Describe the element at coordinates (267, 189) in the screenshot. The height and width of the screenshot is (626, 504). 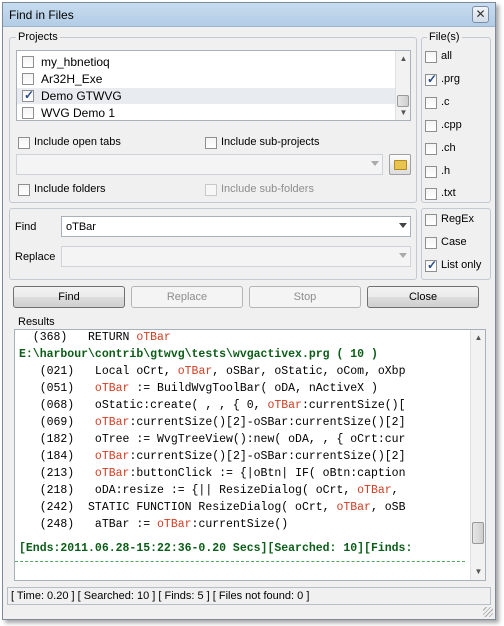
I see `include-sub-folders-label: Include sub-folders` at that location.